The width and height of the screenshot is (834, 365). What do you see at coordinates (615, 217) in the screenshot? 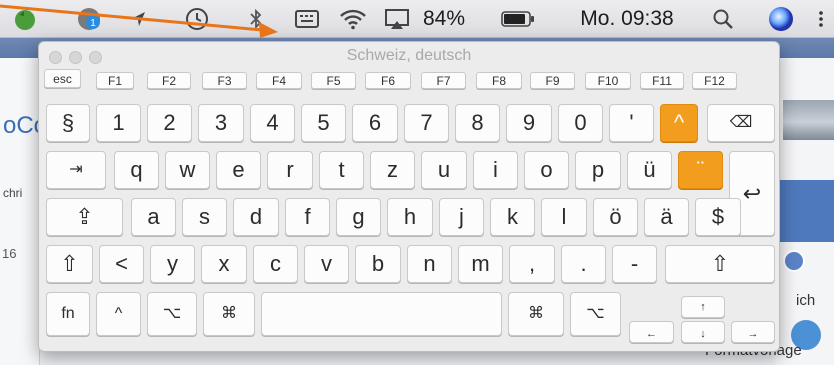
I see `key-o-umlaut: ö` at bounding box center [615, 217].